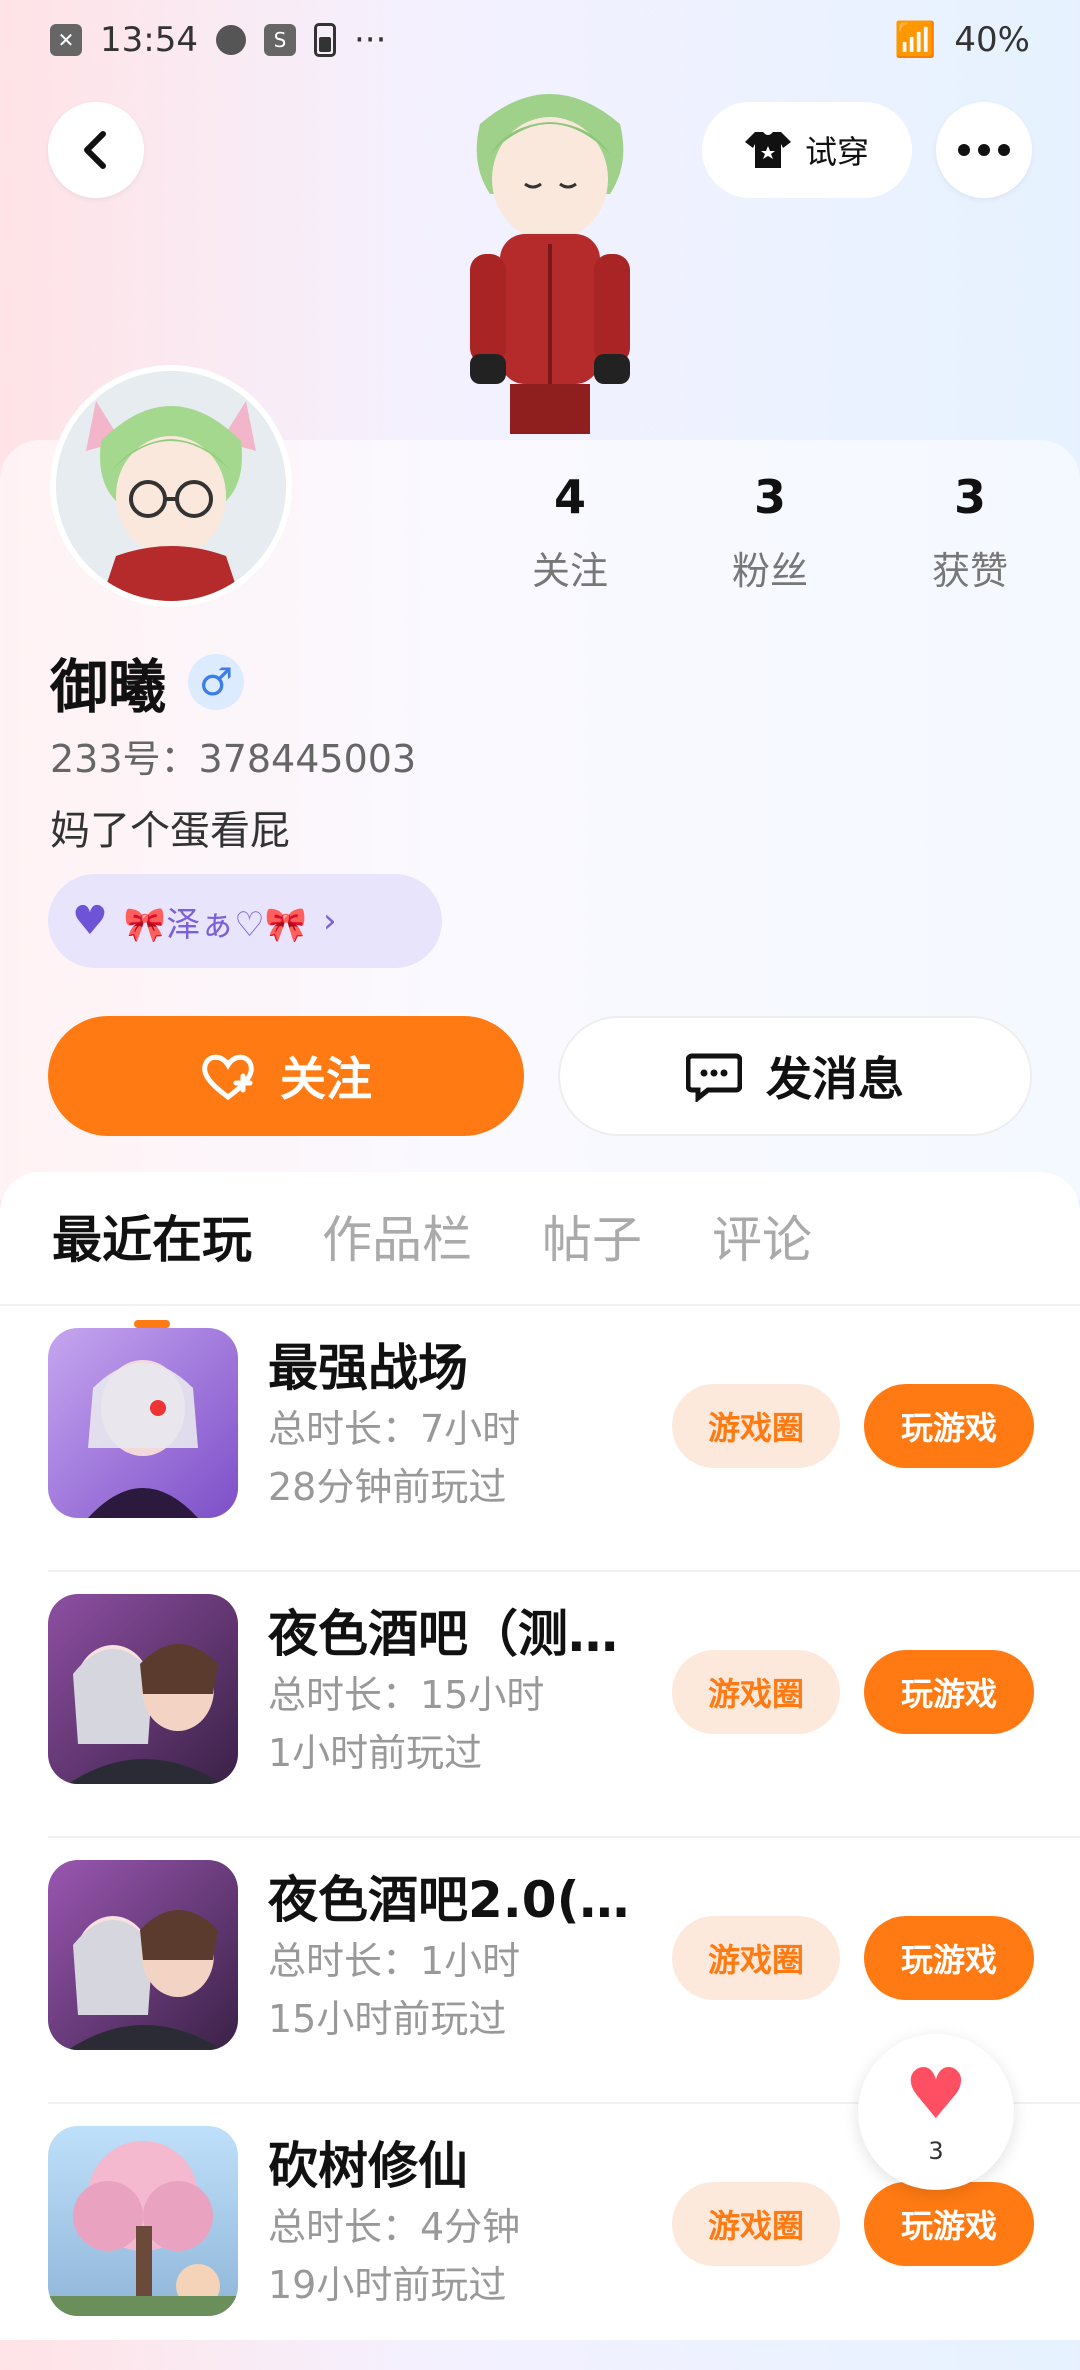 Image resolution: width=1080 pixels, height=2370 pixels. What do you see at coordinates (279, 40) in the screenshot?
I see `screenshot-icon: S` at bounding box center [279, 40].